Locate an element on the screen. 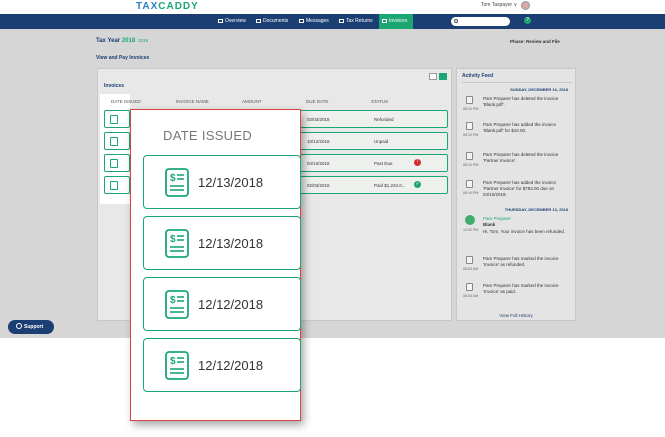  due-date-cell: 04/10/2018 is located at coordinates (318, 163).